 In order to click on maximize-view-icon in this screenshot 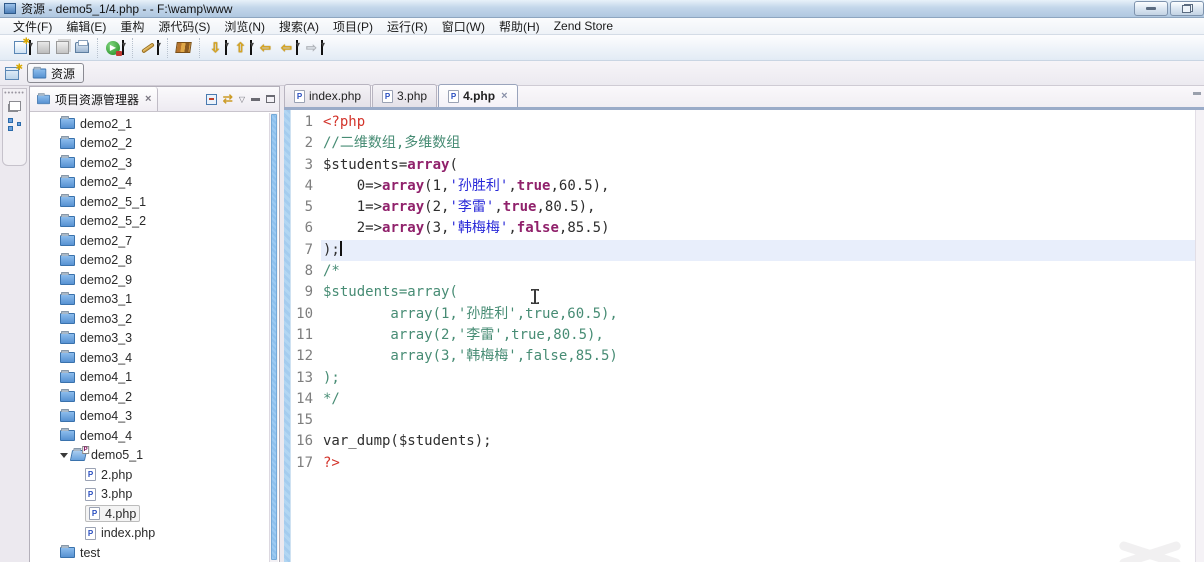, I will do `click(270, 99)`.